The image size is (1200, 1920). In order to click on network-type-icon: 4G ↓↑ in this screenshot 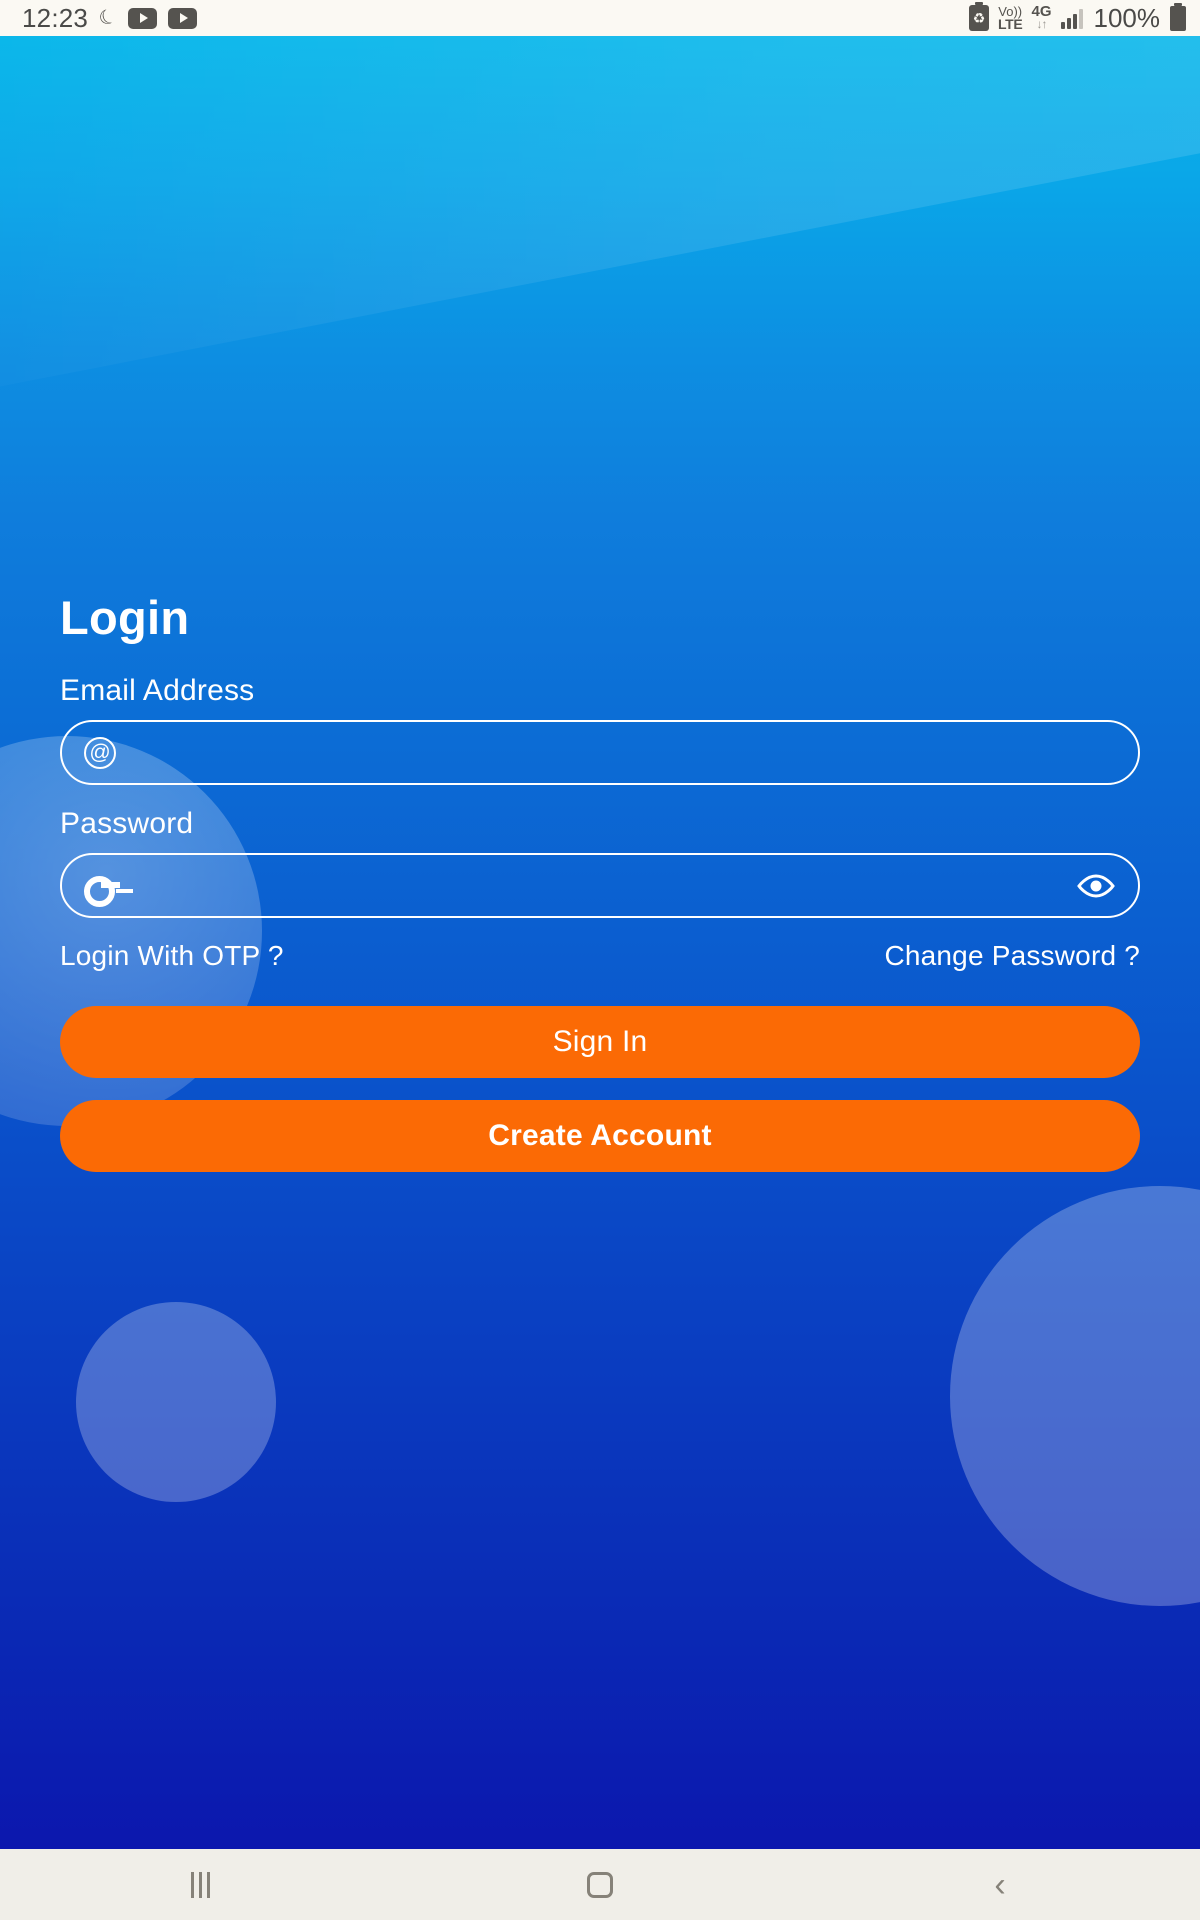, I will do `click(1041, 18)`.